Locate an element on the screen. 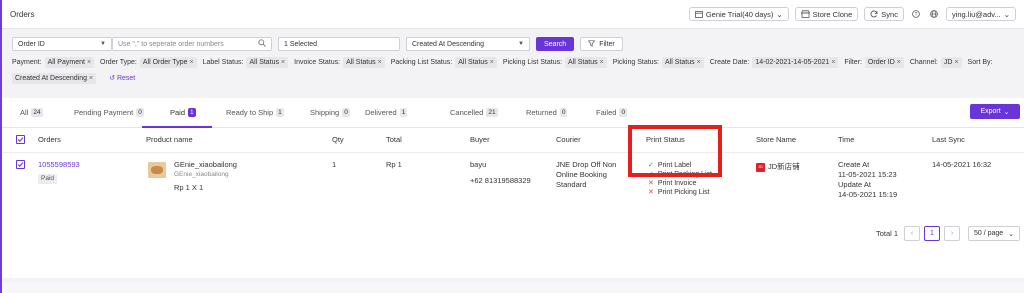 The height and width of the screenshot is (293, 1024). filter-tag: 14-02-2021-14-05-2021 × is located at coordinates (795, 62).